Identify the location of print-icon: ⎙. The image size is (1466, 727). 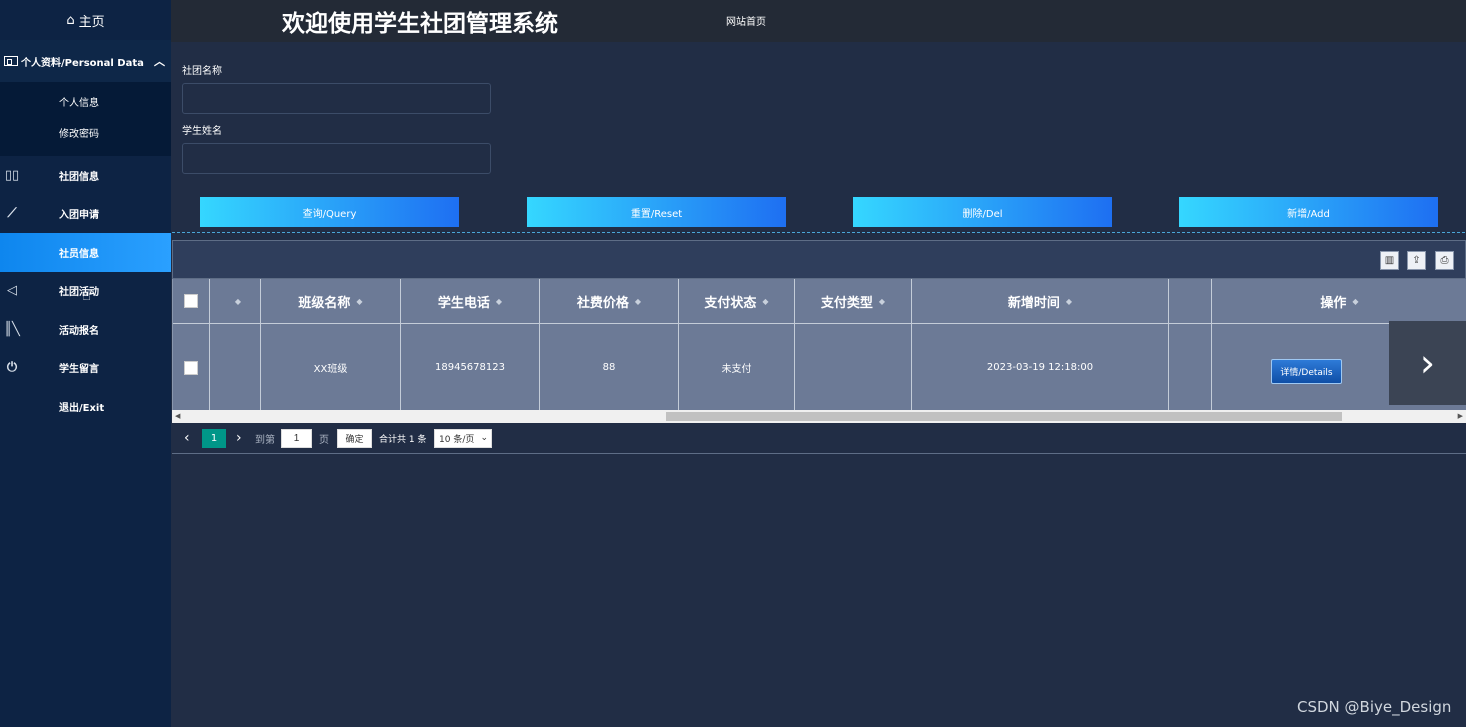
(1444, 260).